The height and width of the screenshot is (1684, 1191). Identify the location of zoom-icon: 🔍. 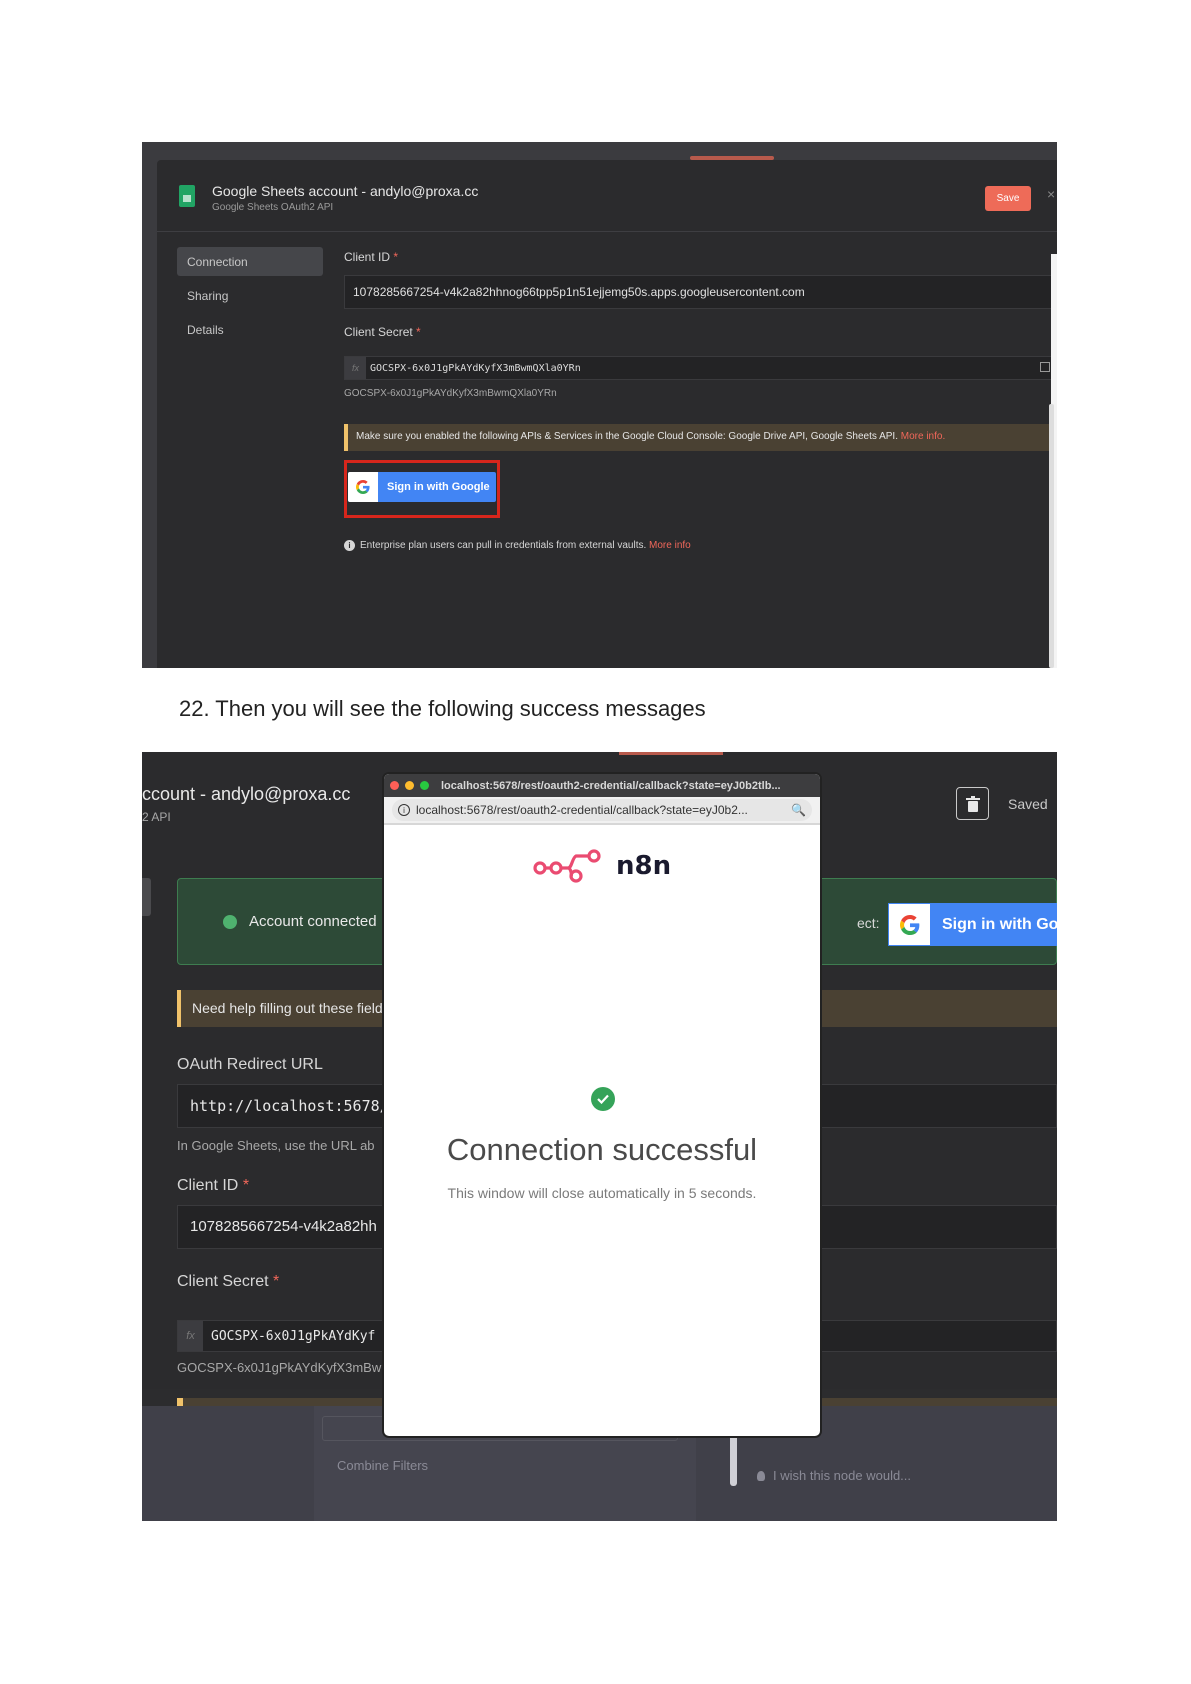
(798, 810).